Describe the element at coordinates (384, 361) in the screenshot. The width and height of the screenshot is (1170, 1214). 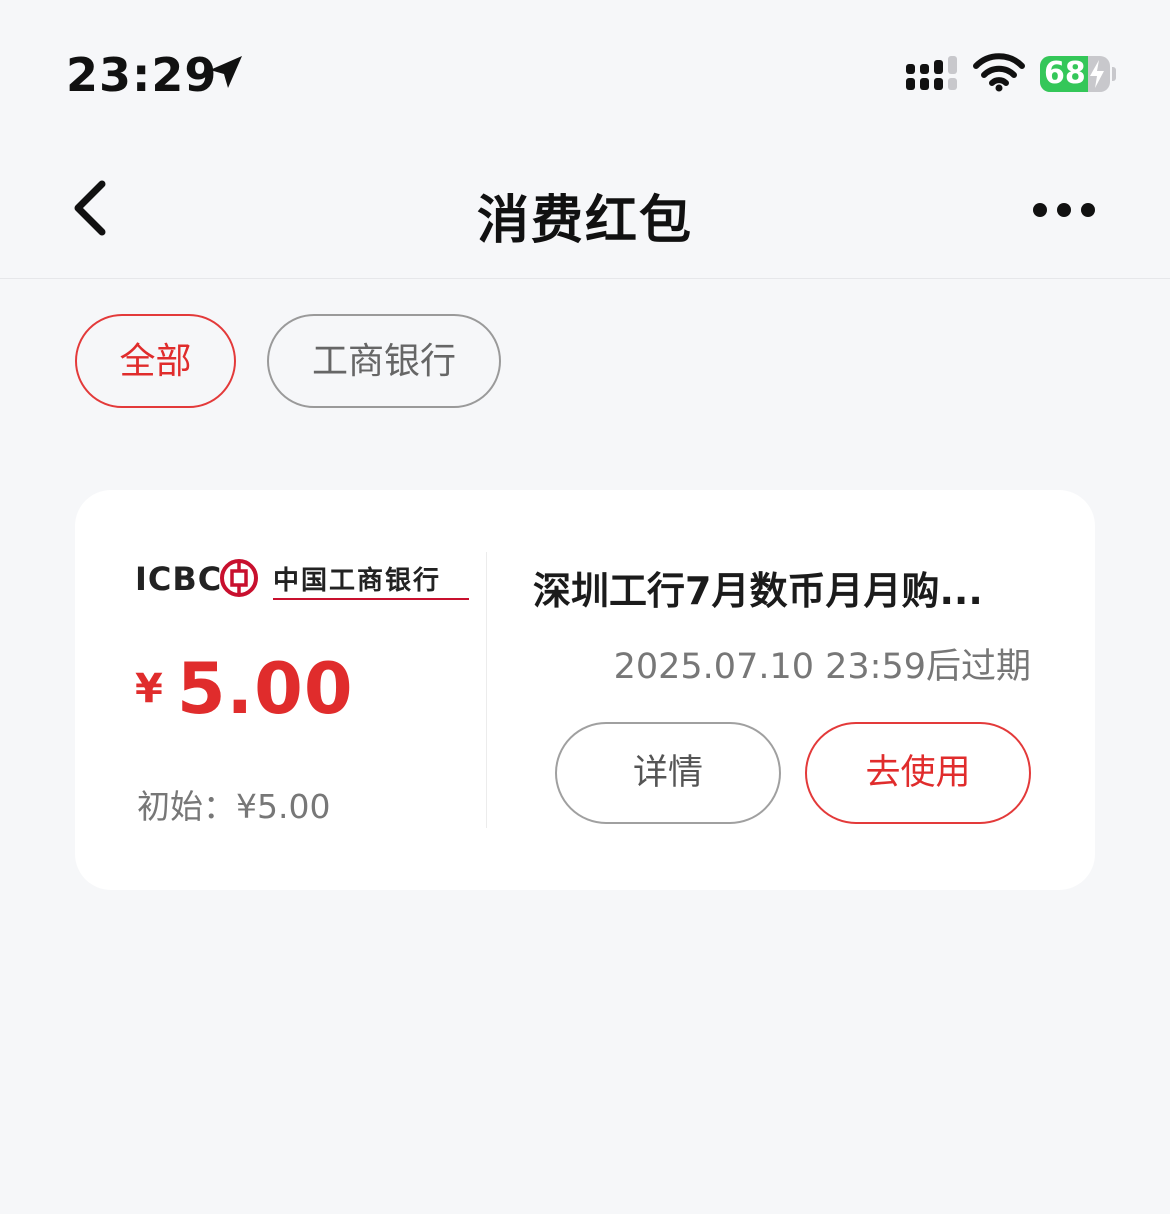
I see `filter-chip-icbc: 工商银行` at that location.